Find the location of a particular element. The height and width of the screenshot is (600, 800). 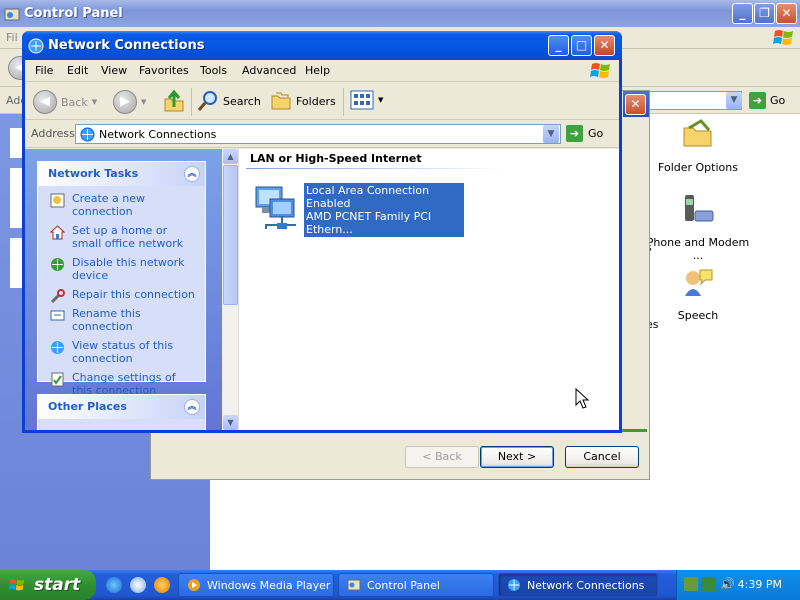

speech-label: Speech is located at coordinates (698, 315).